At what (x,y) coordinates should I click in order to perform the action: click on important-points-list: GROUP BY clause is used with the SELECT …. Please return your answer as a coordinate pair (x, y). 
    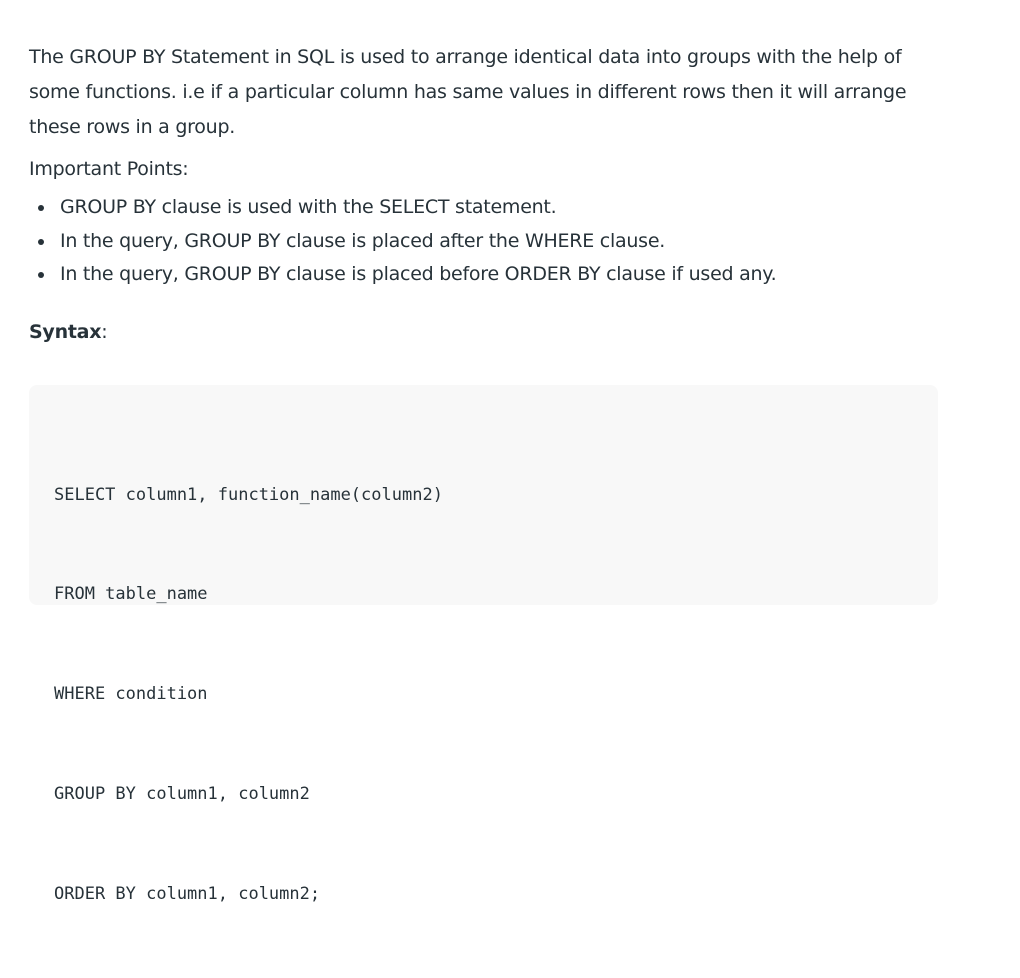
    Looking at the image, I should click on (483, 241).